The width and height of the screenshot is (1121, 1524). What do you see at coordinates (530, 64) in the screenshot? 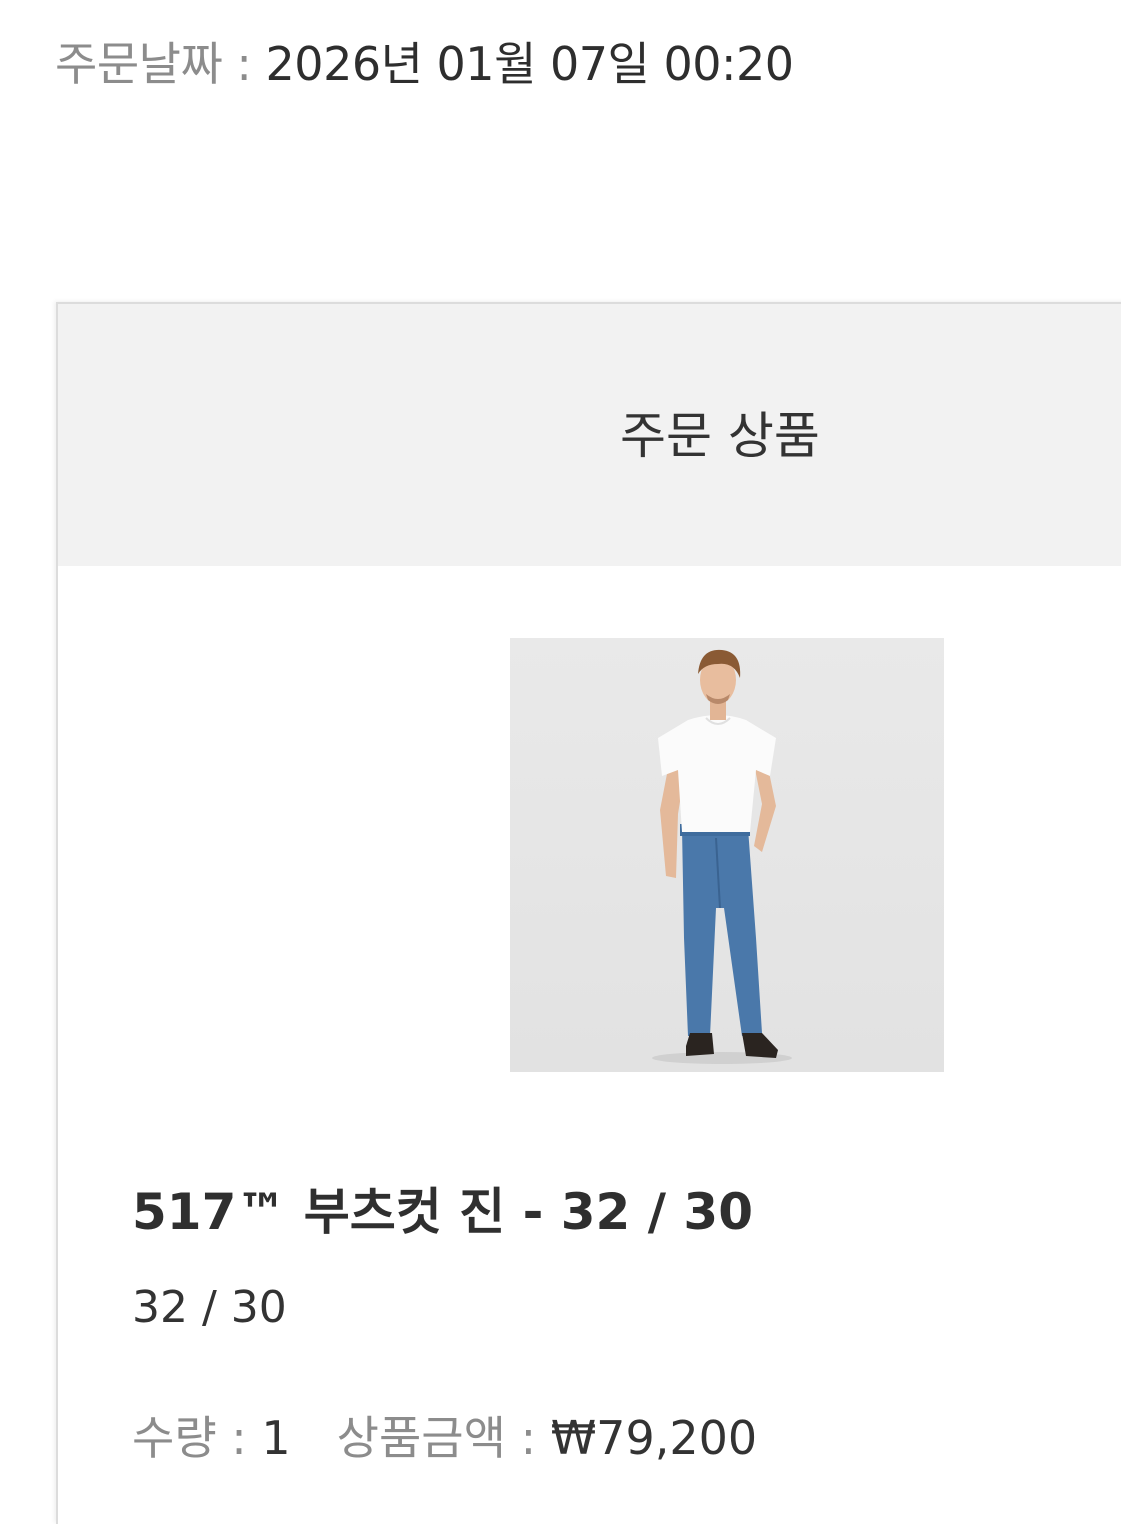
I see `order-date-value: 2026년 01월 07일 00:20` at bounding box center [530, 64].